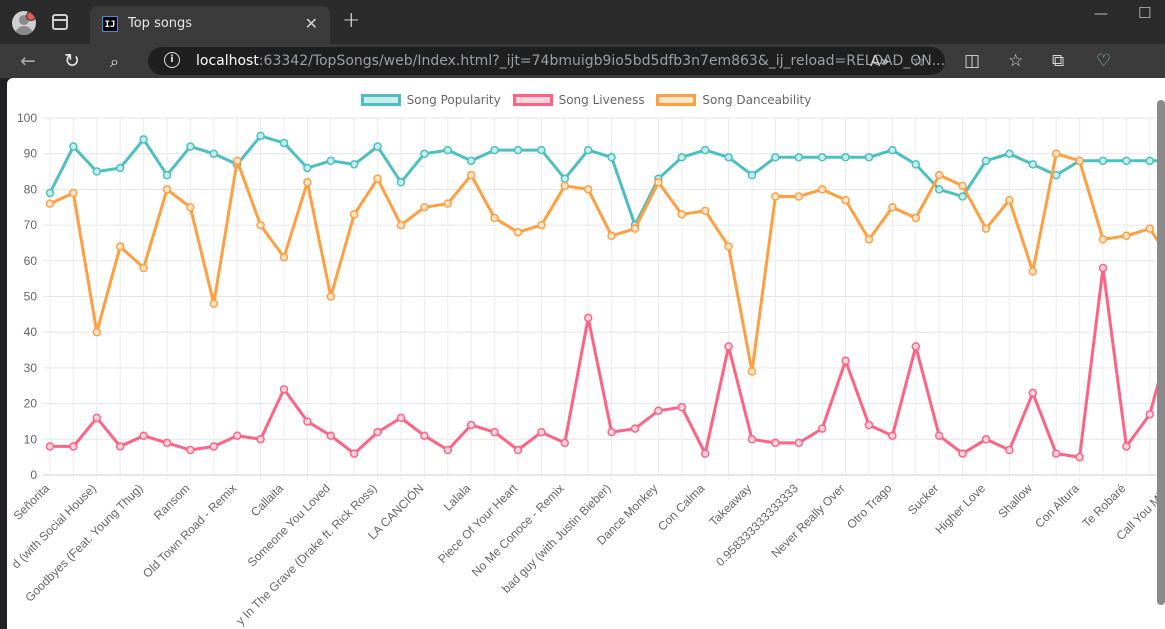  I want to click on profile-avatar-icon, so click(24, 23).